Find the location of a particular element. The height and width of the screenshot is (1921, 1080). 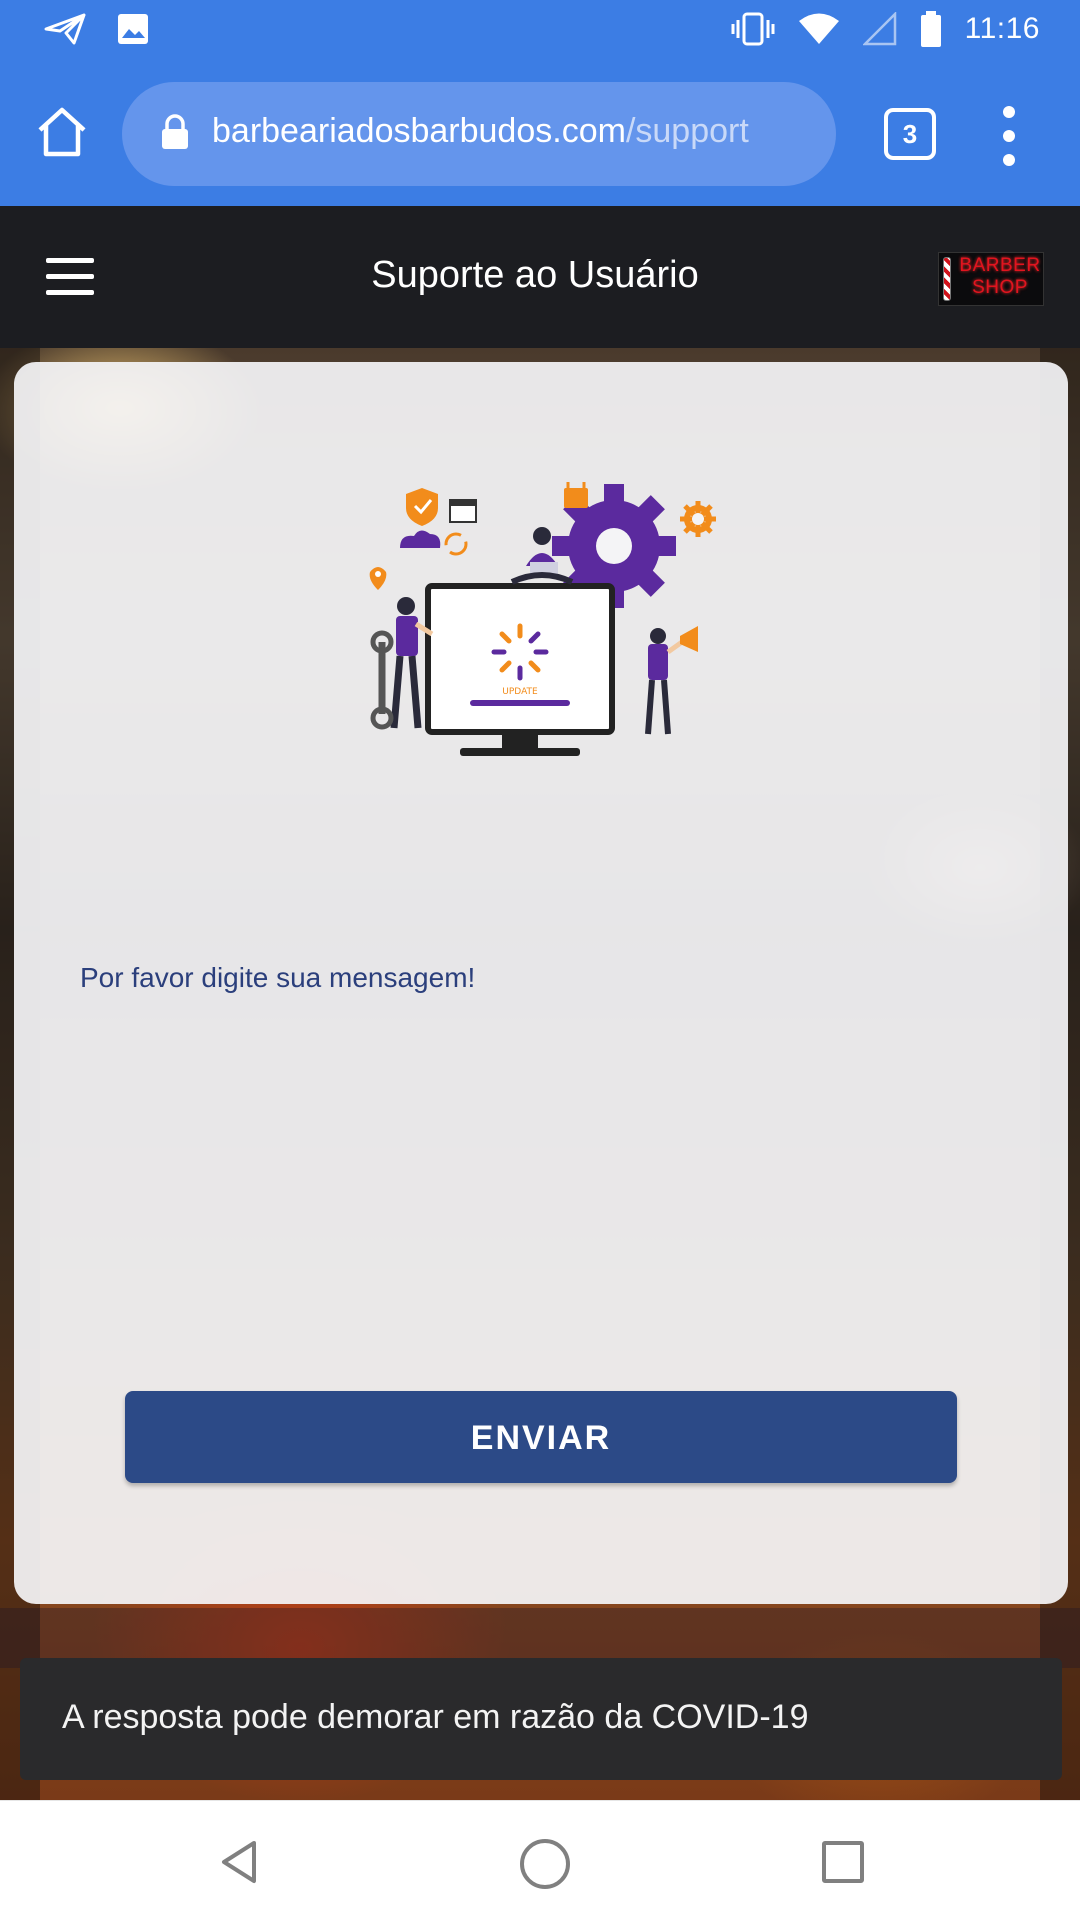

update-label: UPDATE is located at coordinates (520, 692).